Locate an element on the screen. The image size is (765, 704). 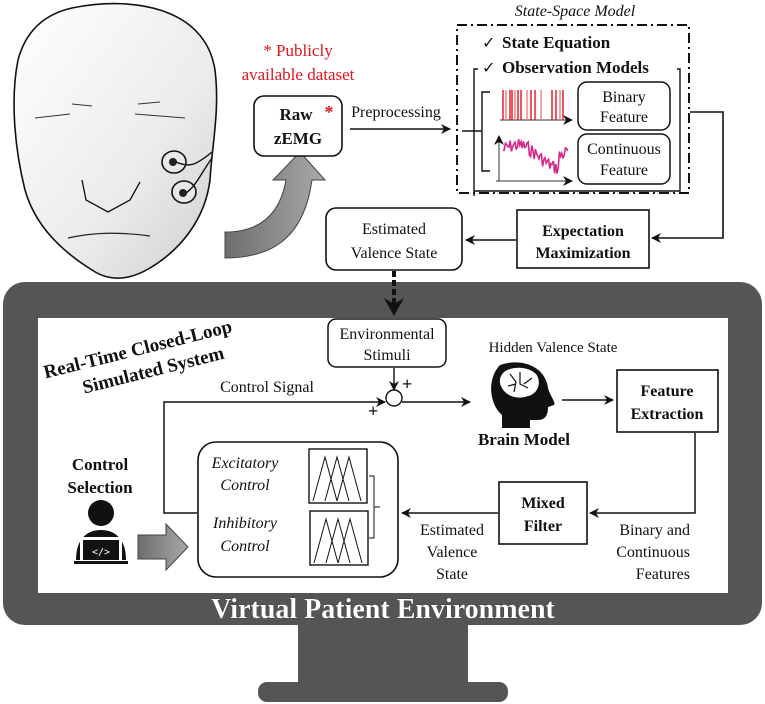
inhibitory-line1: Inhibitory is located at coordinates (245, 523).